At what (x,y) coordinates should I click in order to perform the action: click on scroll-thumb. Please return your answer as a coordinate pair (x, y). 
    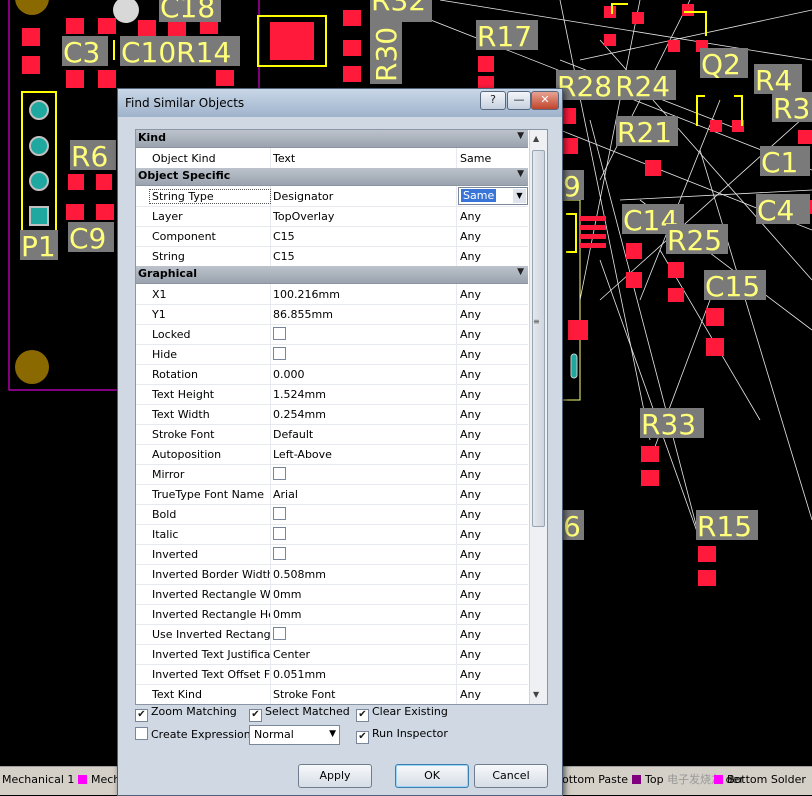
    Looking at the image, I should click on (538, 338).